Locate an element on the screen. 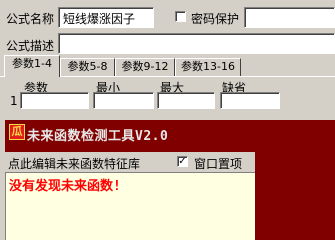 This screenshot has height=240, width=335. app-logo-icon: 瓜 is located at coordinates (17, 132).